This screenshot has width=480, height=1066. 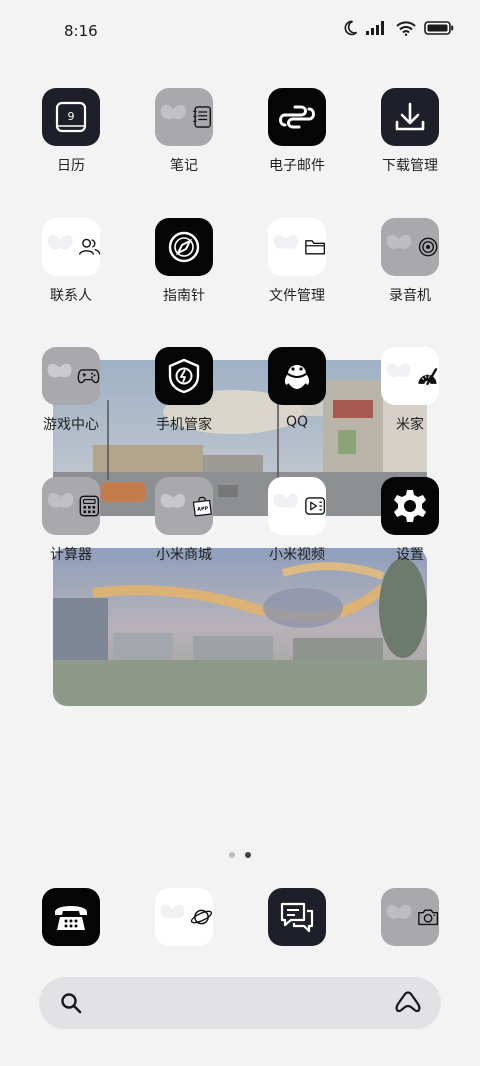 I want to click on calendar-day-number: 9, so click(x=71, y=116).